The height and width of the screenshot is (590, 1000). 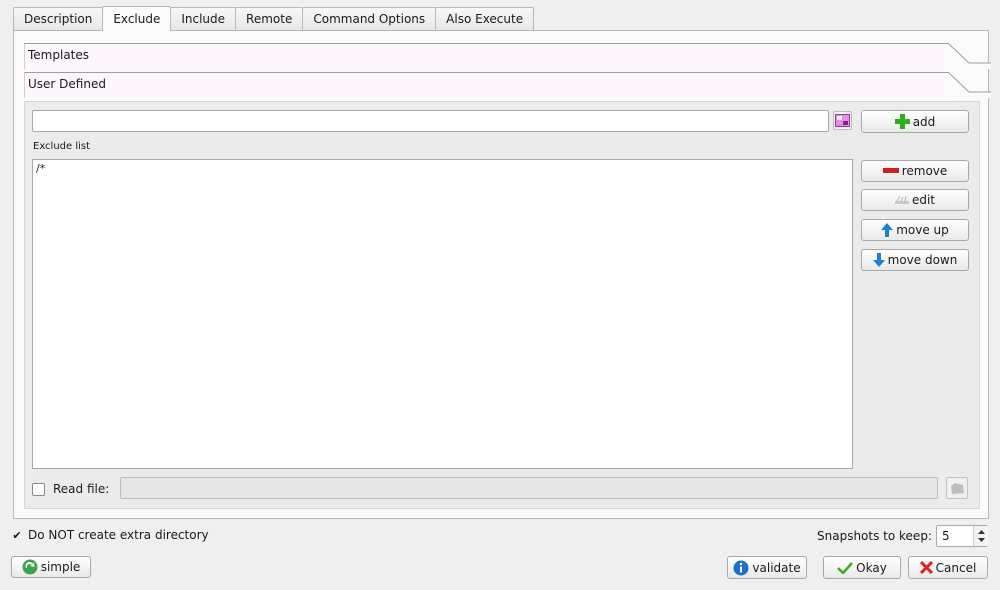 I want to click on spin-arrows-icon, so click(x=981, y=536).